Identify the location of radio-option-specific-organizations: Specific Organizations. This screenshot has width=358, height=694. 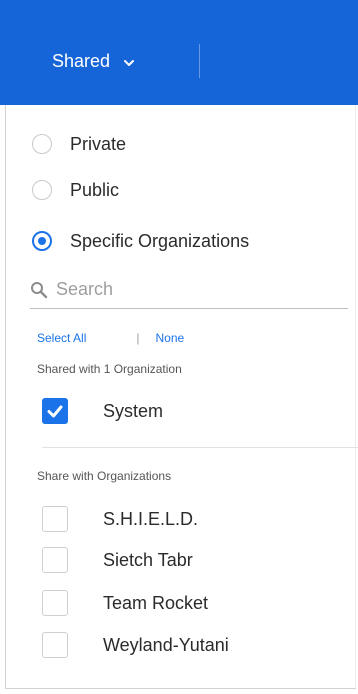
(140, 241).